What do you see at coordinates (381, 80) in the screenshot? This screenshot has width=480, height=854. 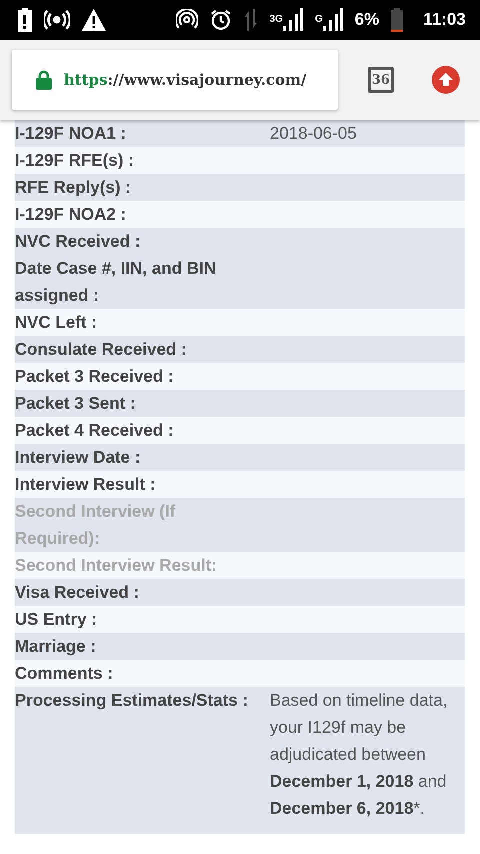 I see `tab-count-button: 36` at bounding box center [381, 80].